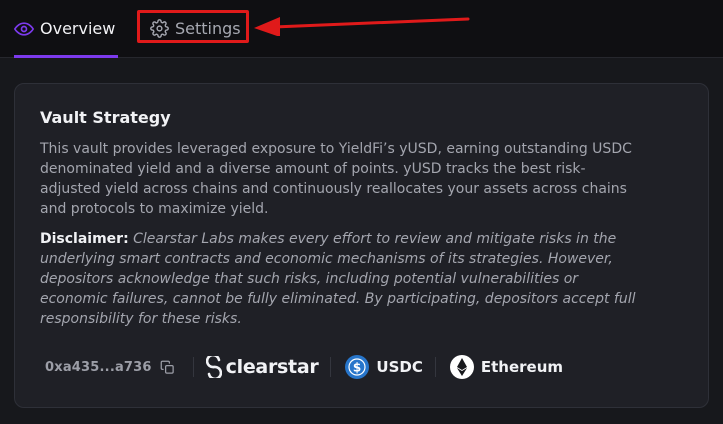 The image size is (723, 424). Describe the element at coordinates (167, 367) in the screenshot. I see `copy-icon` at that location.